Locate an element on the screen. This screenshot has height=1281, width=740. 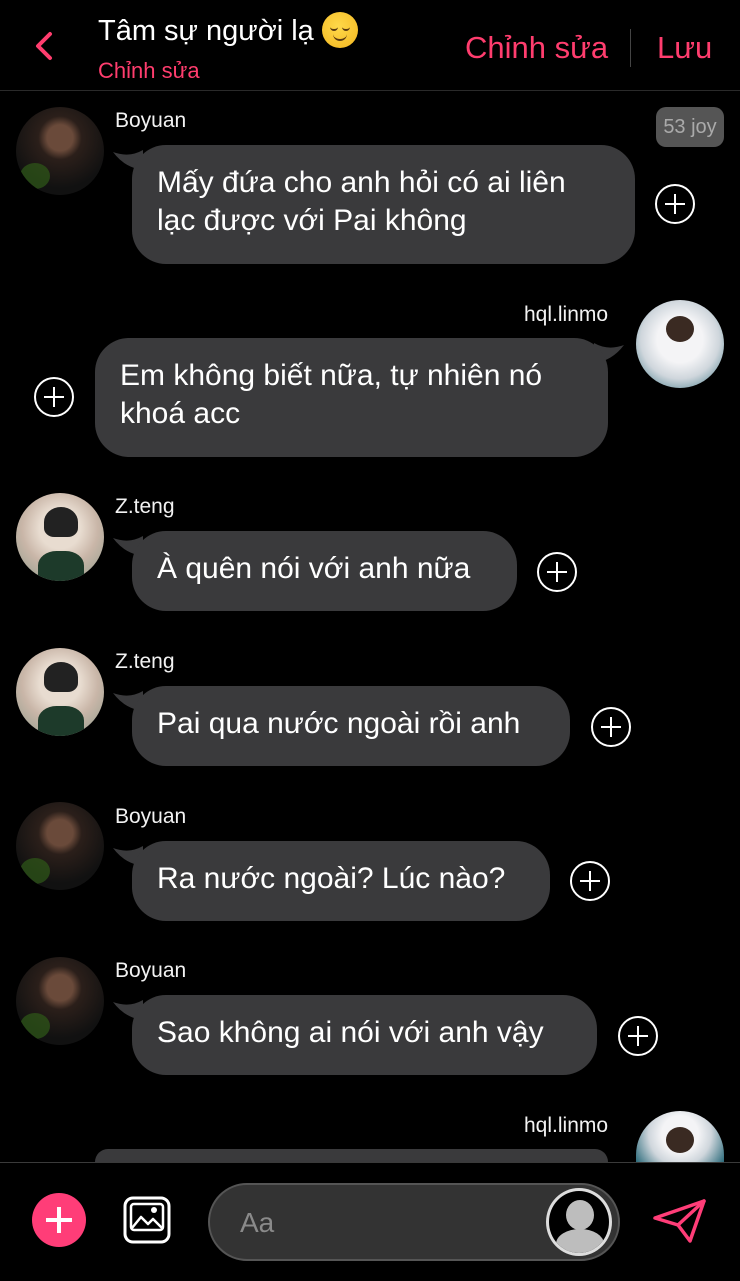
message-bubble: Sao không ai nói với anh vậy is located at coordinates (364, 1035).